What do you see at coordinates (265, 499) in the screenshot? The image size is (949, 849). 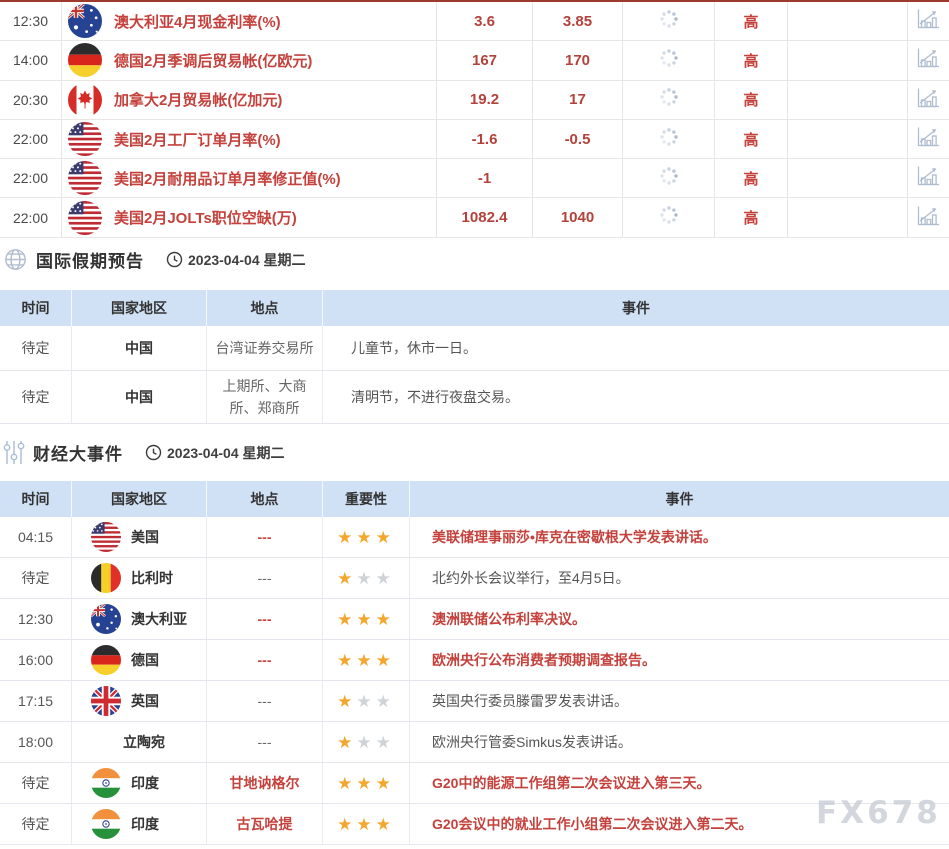 I see `col-header-location: 地点` at bounding box center [265, 499].